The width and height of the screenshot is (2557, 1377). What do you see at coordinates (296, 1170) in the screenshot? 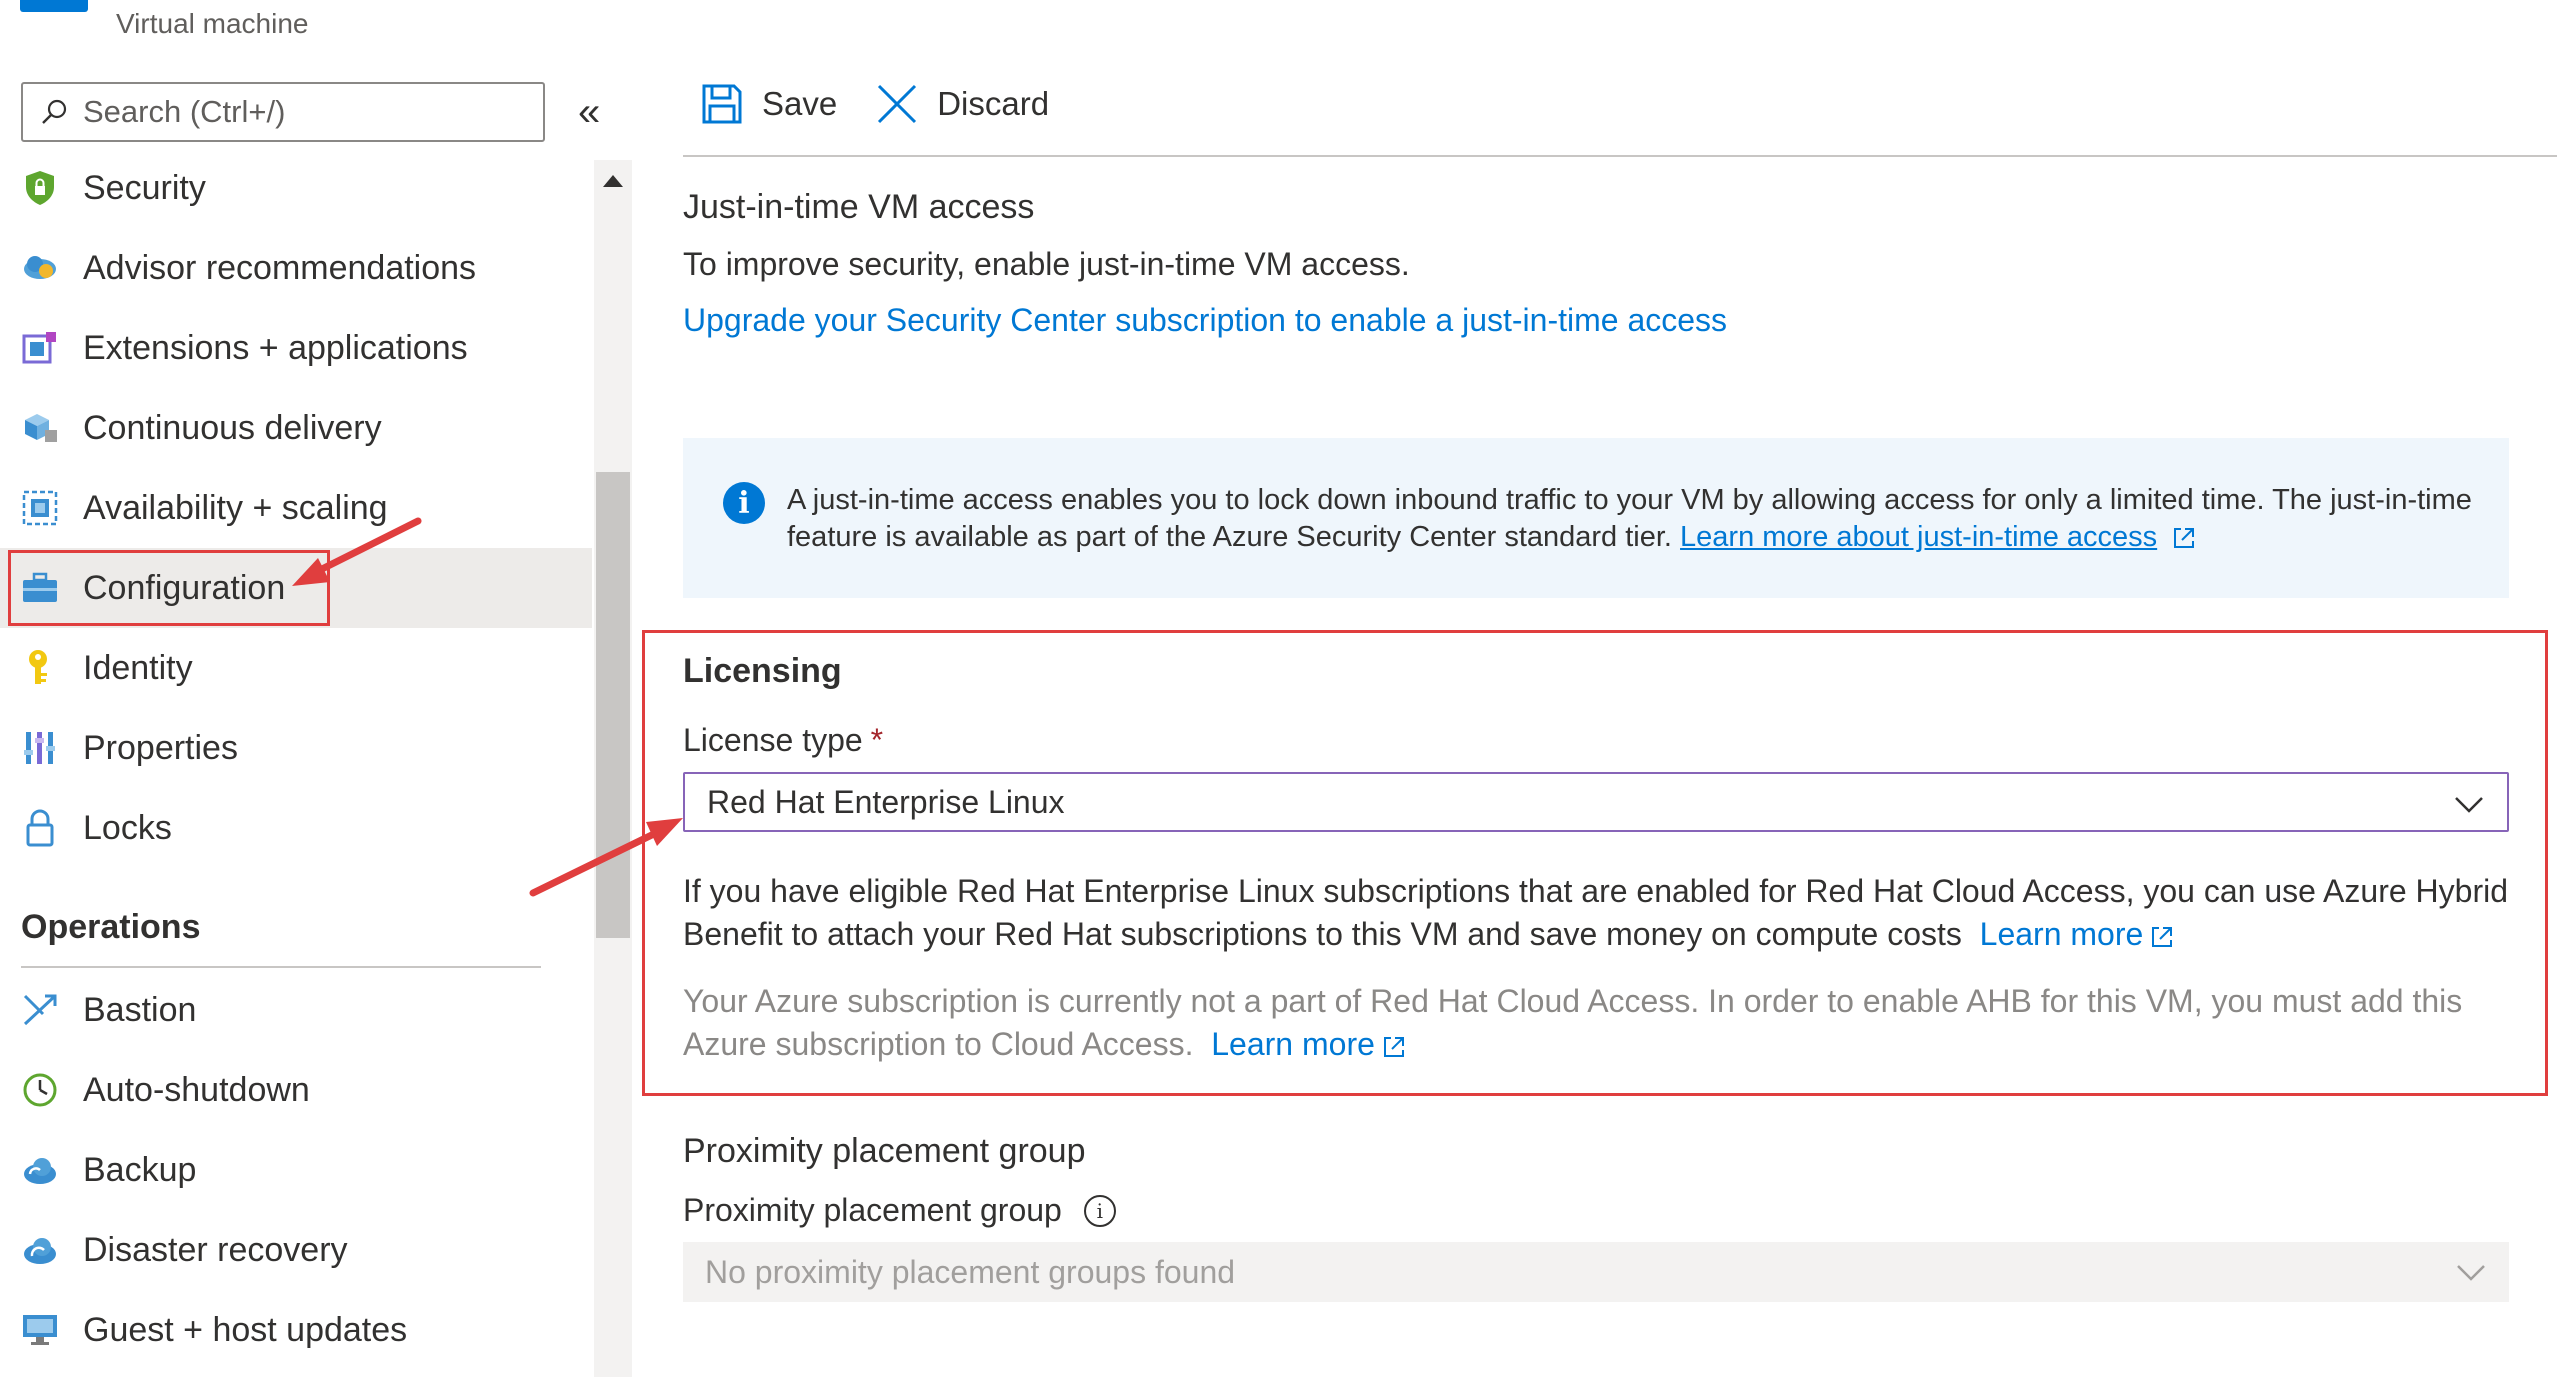
I see `sidebar-item-backup: Backup` at bounding box center [296, 1170].